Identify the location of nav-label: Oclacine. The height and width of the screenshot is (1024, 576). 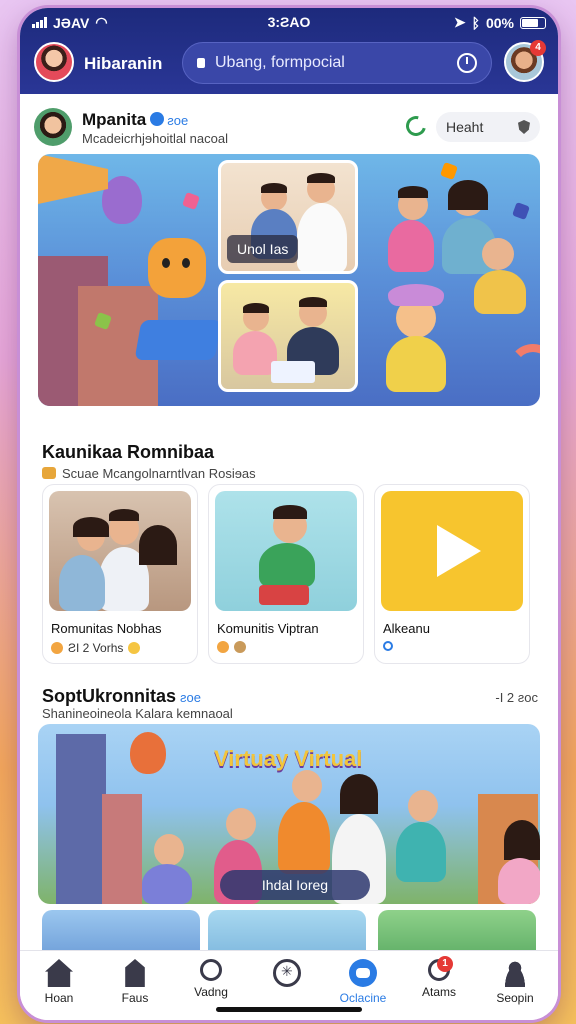
(363, 998).